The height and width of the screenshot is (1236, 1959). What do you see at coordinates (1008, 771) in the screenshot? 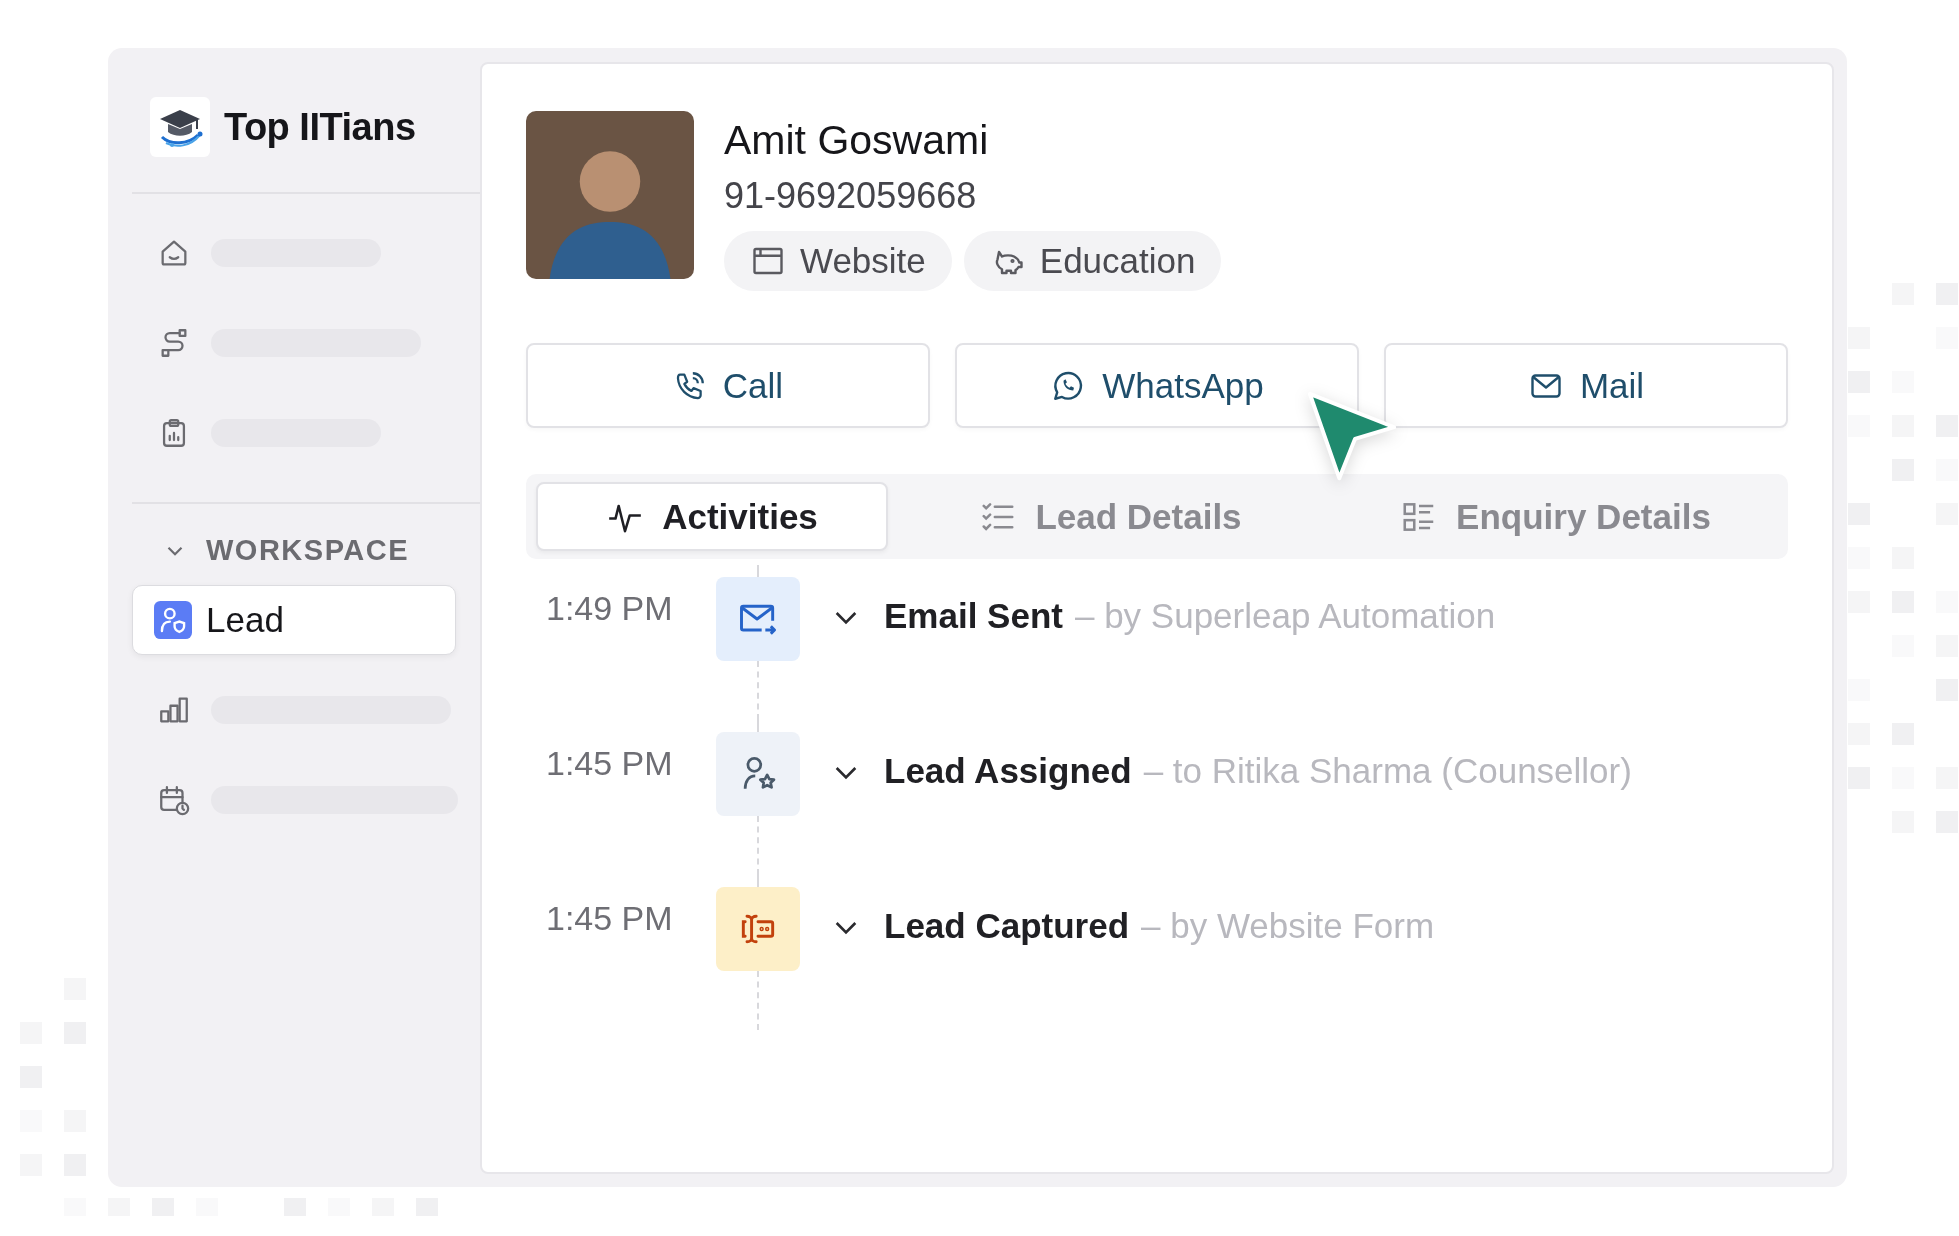
I see `event-title: Lead Assigned` at bounding box center [1008, 771].